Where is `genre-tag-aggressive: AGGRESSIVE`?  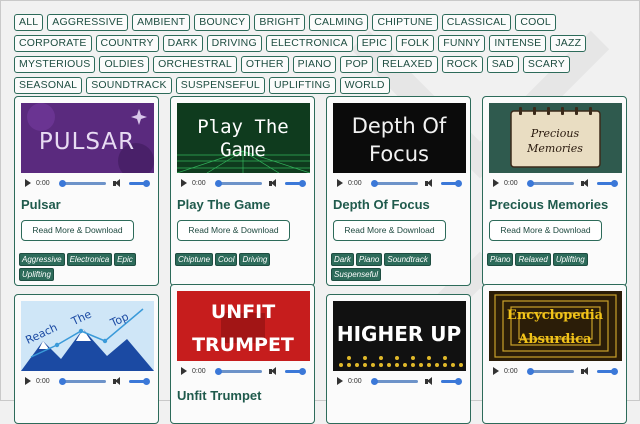 genre-tag-aggressive: AGGRESSIVE is located at coordinates (88, 22).